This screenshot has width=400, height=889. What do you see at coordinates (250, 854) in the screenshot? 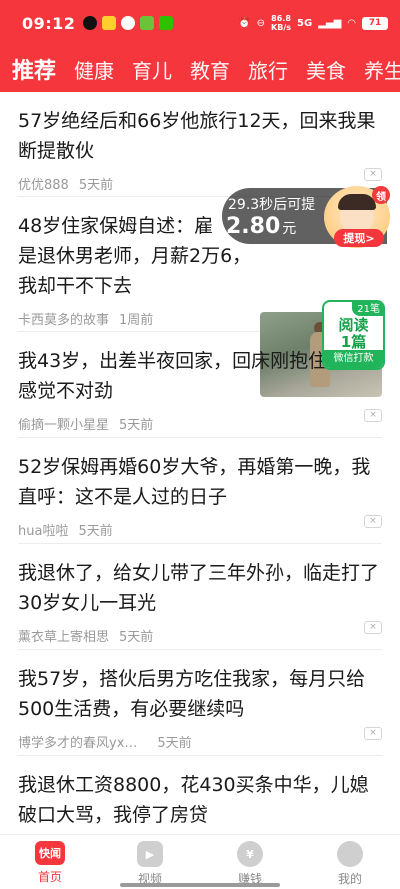
I see `money-bag-icon: ¥` at bounding box center [250, 854].